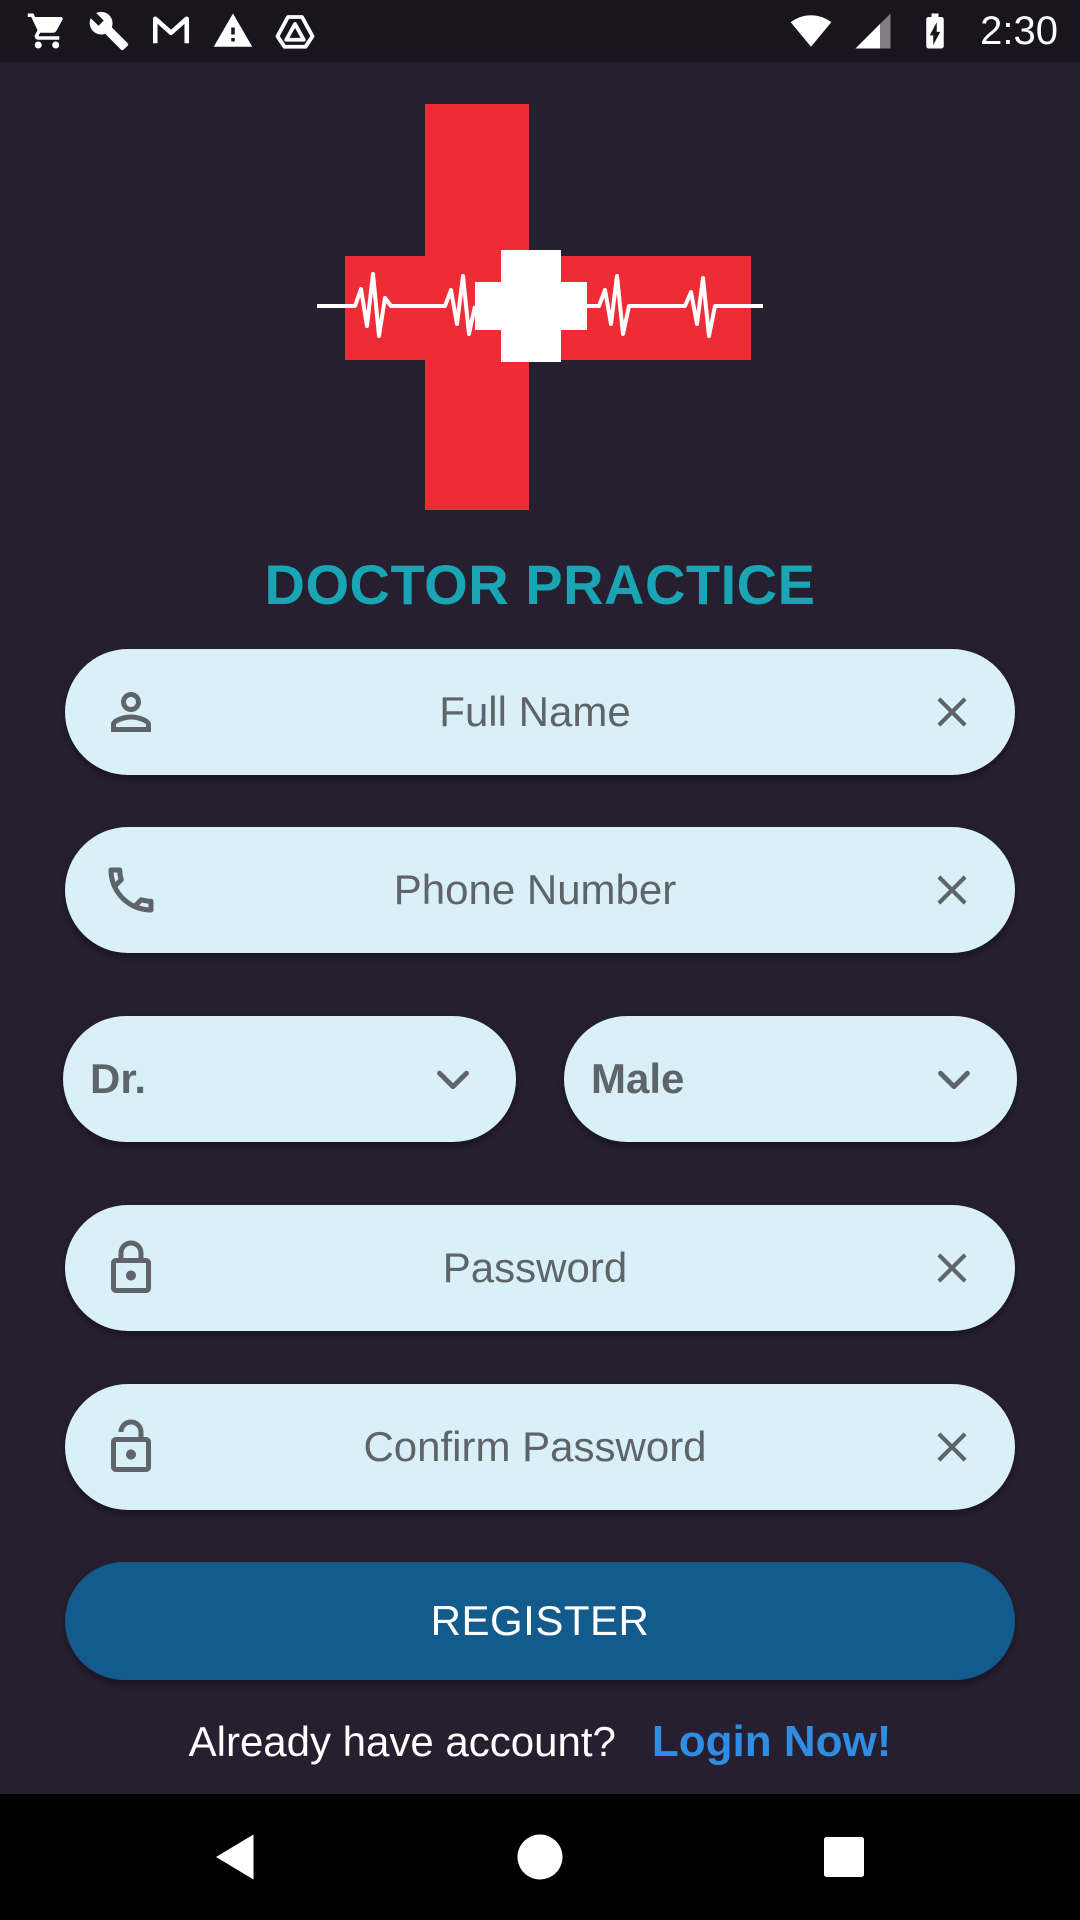 The width and height of the screenshot is (1080, 1920). Describe the element at coordinates (540, 1621) in the screenshot. I see `register-button: REGISTER` at that location.